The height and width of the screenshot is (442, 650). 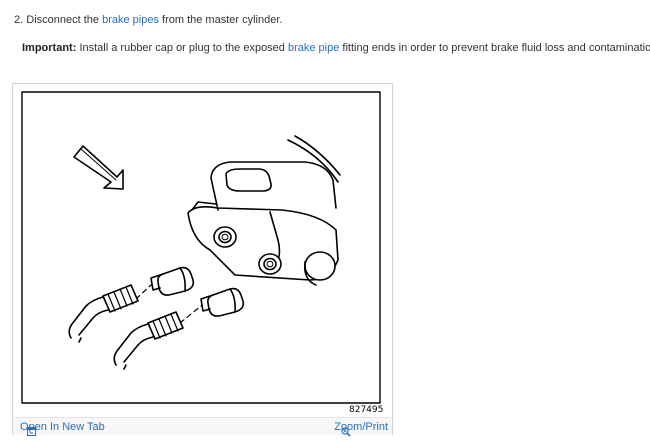 I want to click on upper-brake-pipe, so click(x=86, y=317).